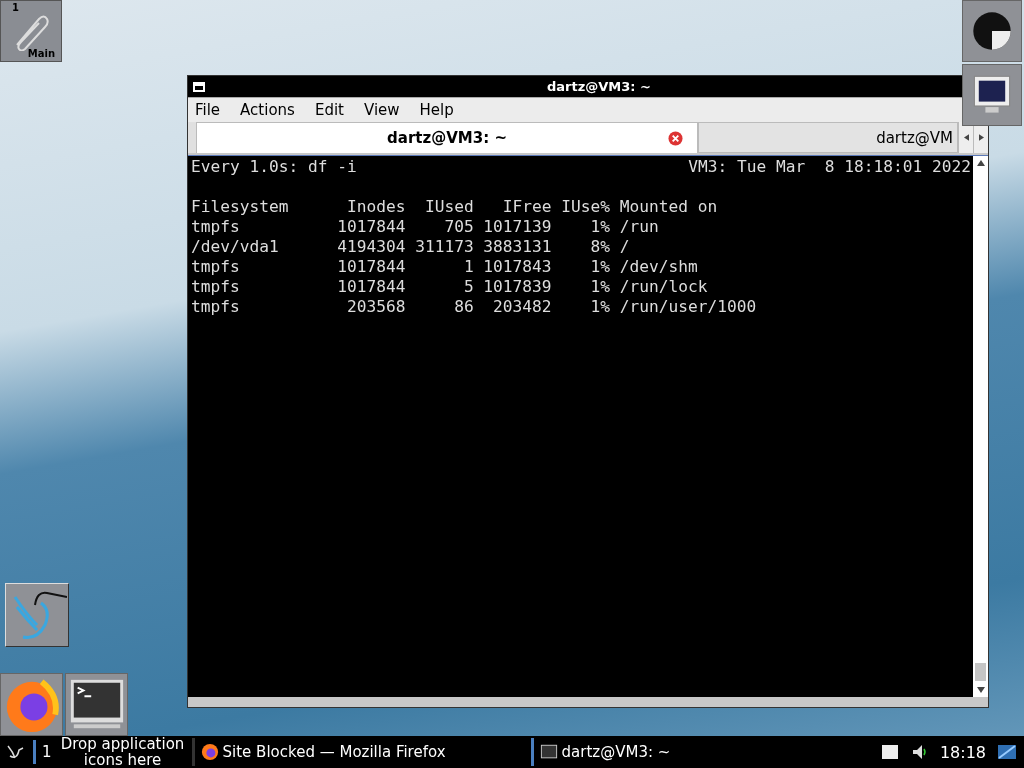 Image resolution: width=1024 pixels, height=768 pixels. I want to click on terminal-line: Every 1.0s: df -i, so click(274, 167).